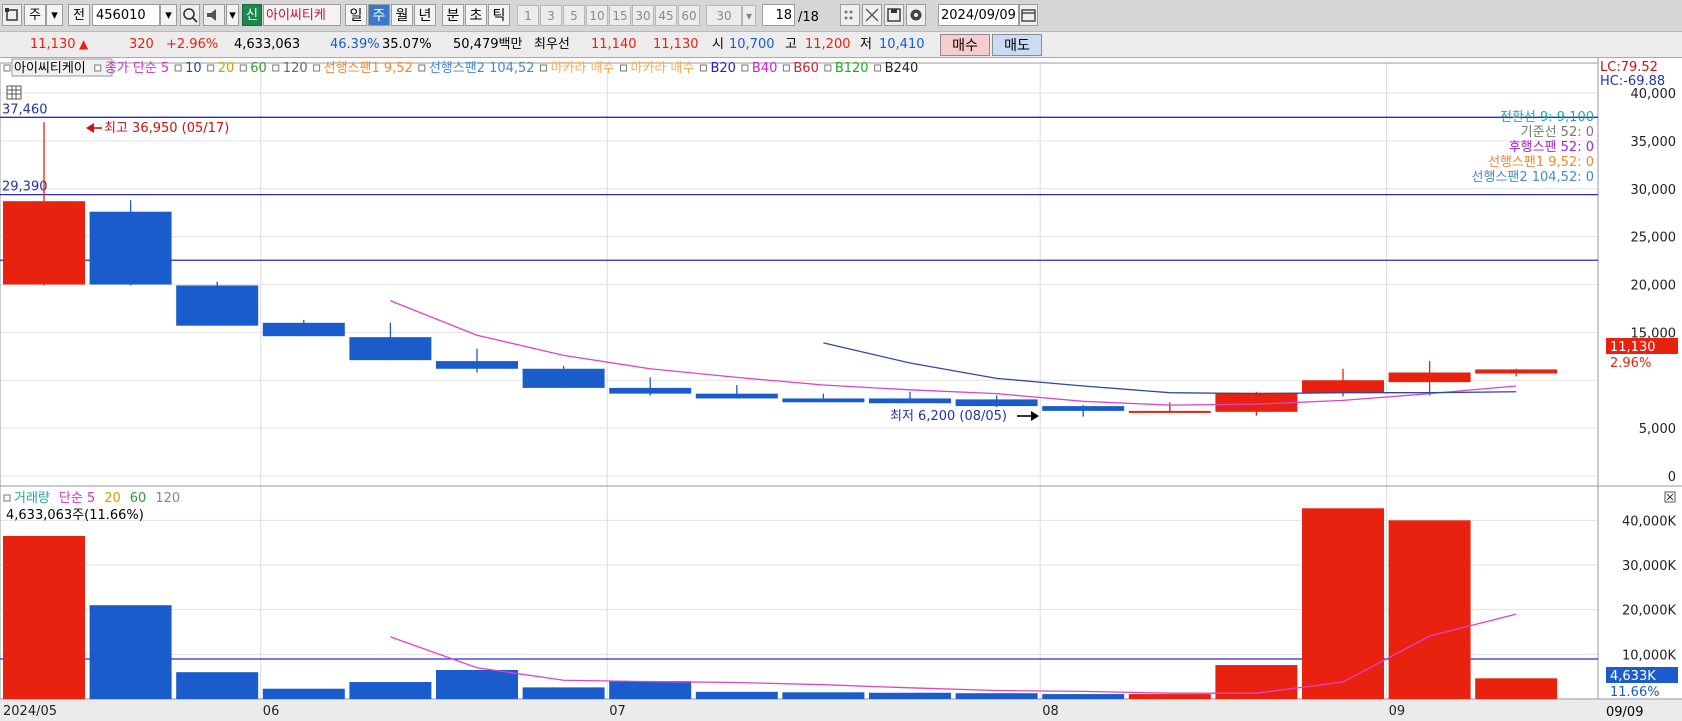 This screenshot has width=1682, height=721. What do you see at coordinates (14, 92) in the screenshot?
I see `table-icon` at bounding box center [14, 92].